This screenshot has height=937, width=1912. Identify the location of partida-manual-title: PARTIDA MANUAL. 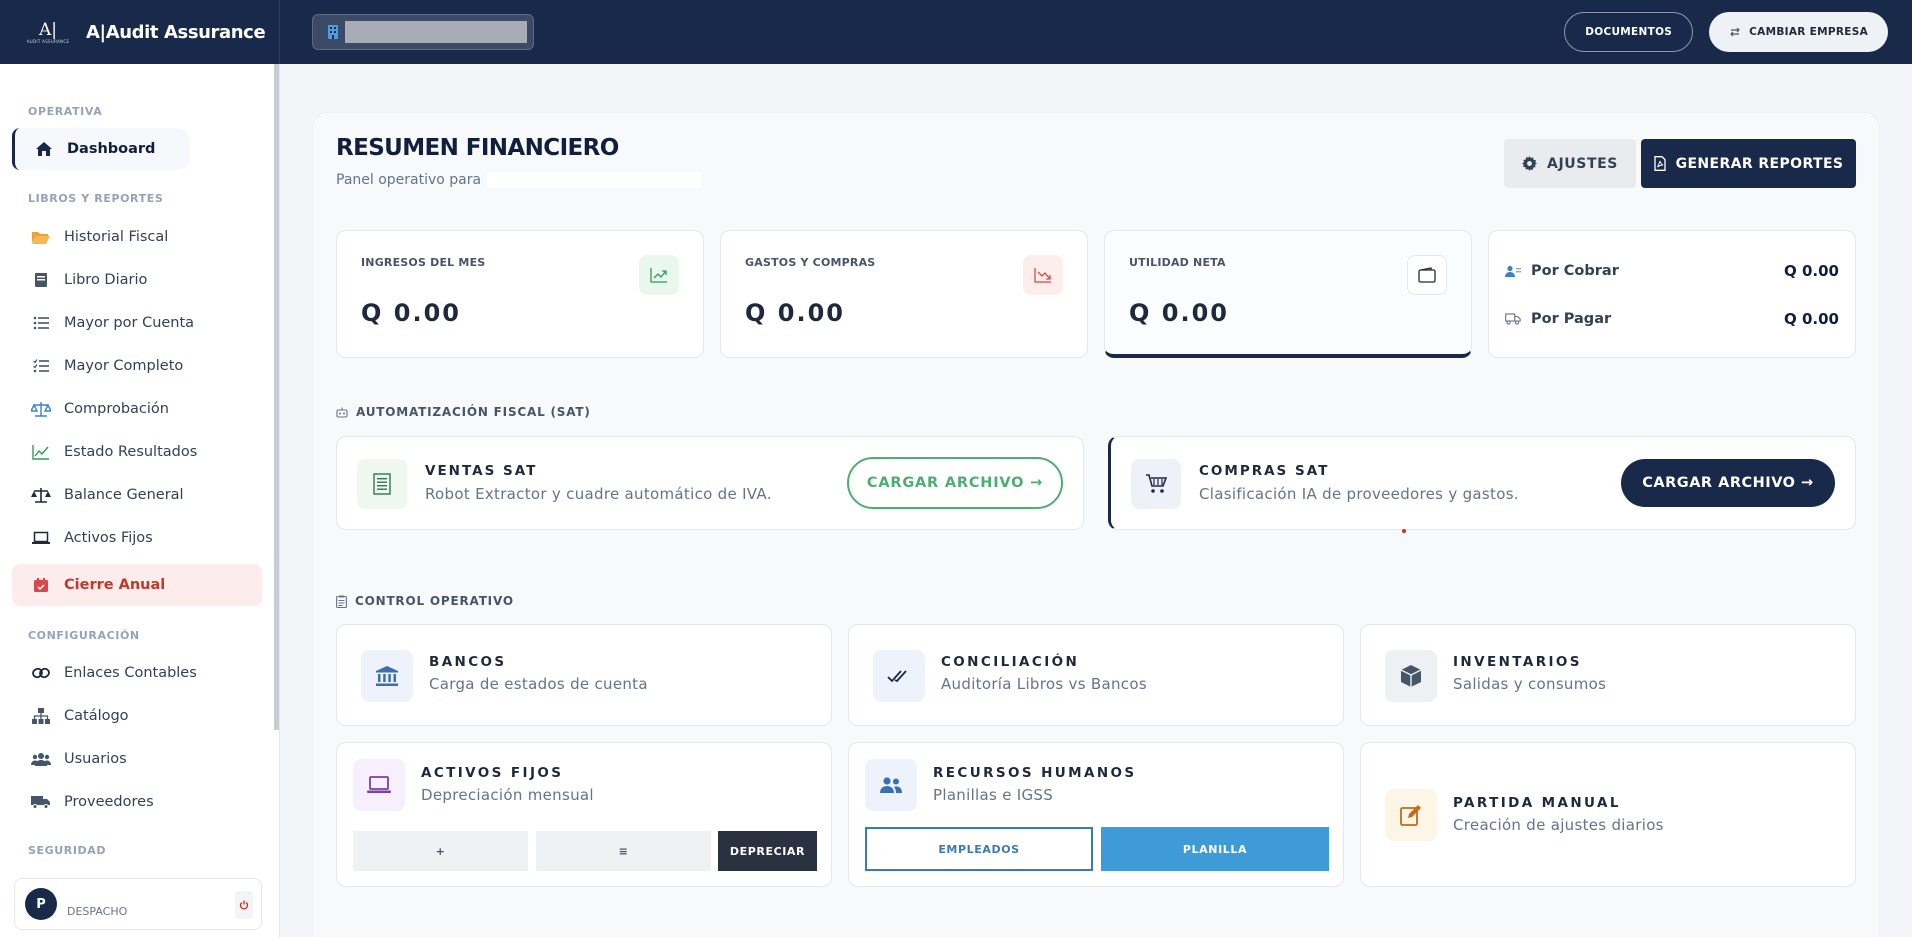
(1537, 803).